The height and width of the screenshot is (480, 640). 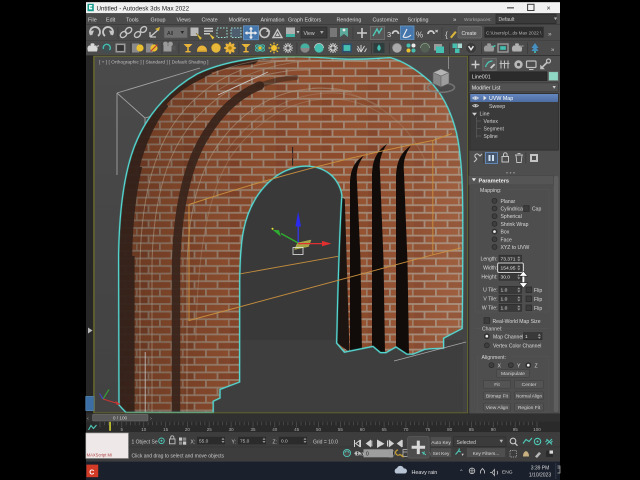 I want to click on svg-text: 15, so click(x=166, y=429).